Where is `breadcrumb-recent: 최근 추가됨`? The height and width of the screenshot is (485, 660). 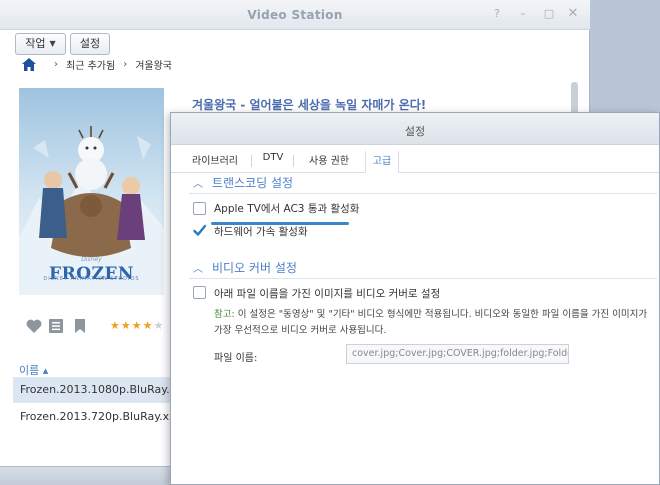 breadcrumb-recent: 최근 추가됨 is located at coordinates (90, 64).